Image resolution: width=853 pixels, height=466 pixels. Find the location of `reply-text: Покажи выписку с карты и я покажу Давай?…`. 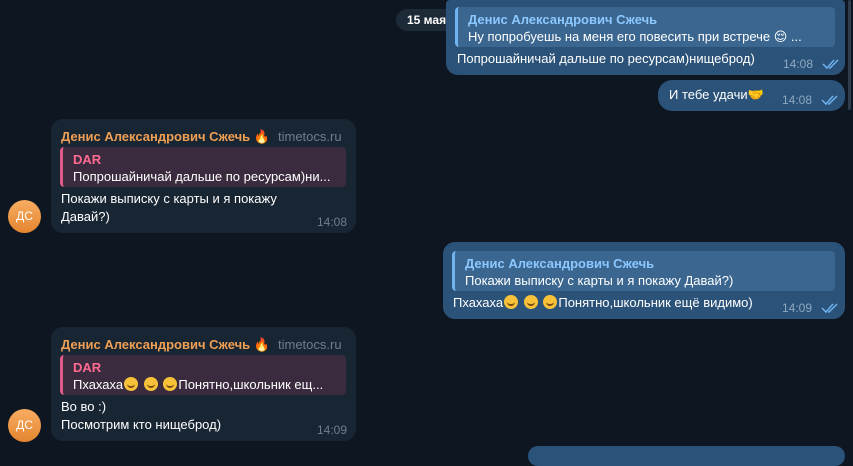

reply-text: Покажи выписку с карты и я покажу Давай?… is located at coordinates (599, 280).